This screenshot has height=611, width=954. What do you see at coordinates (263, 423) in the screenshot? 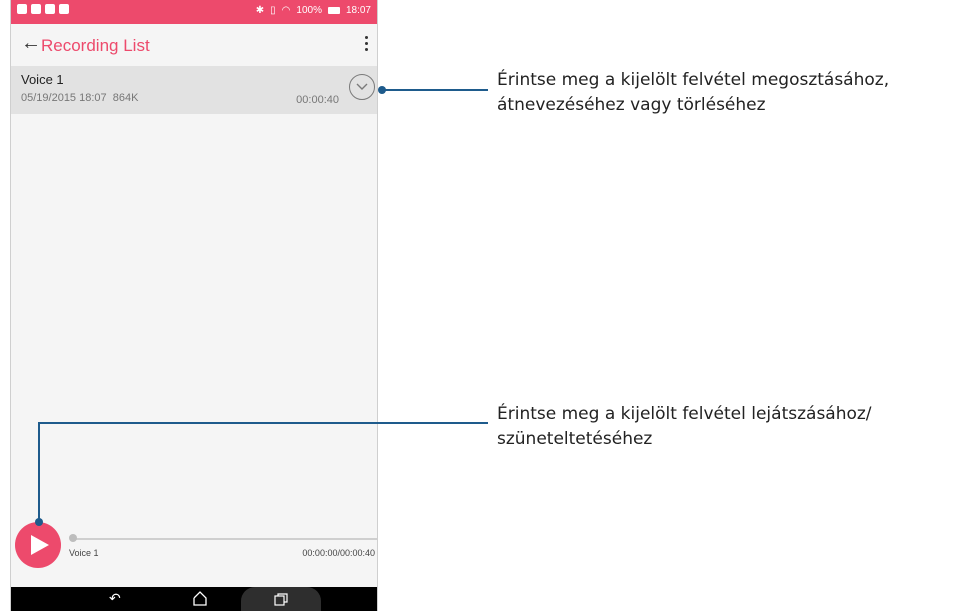
I see `callout-bottom-horizontal` at bounding box center [263, 423].